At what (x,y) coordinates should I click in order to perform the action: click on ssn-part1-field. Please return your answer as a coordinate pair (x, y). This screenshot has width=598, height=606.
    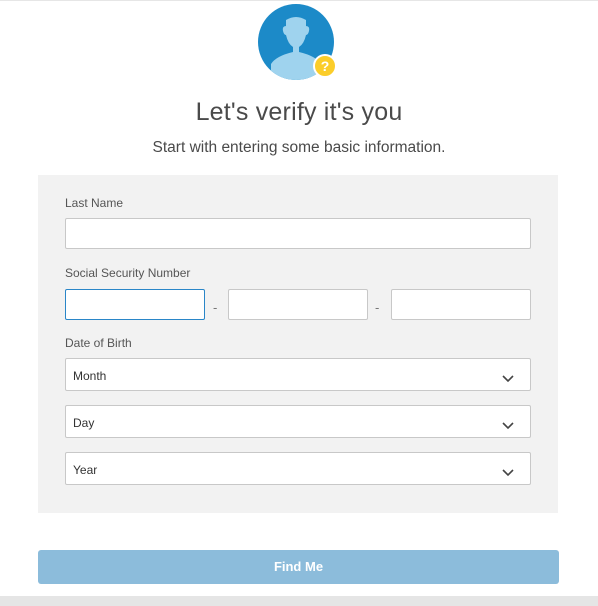
    Looking at the image, I should click on (135, 304).